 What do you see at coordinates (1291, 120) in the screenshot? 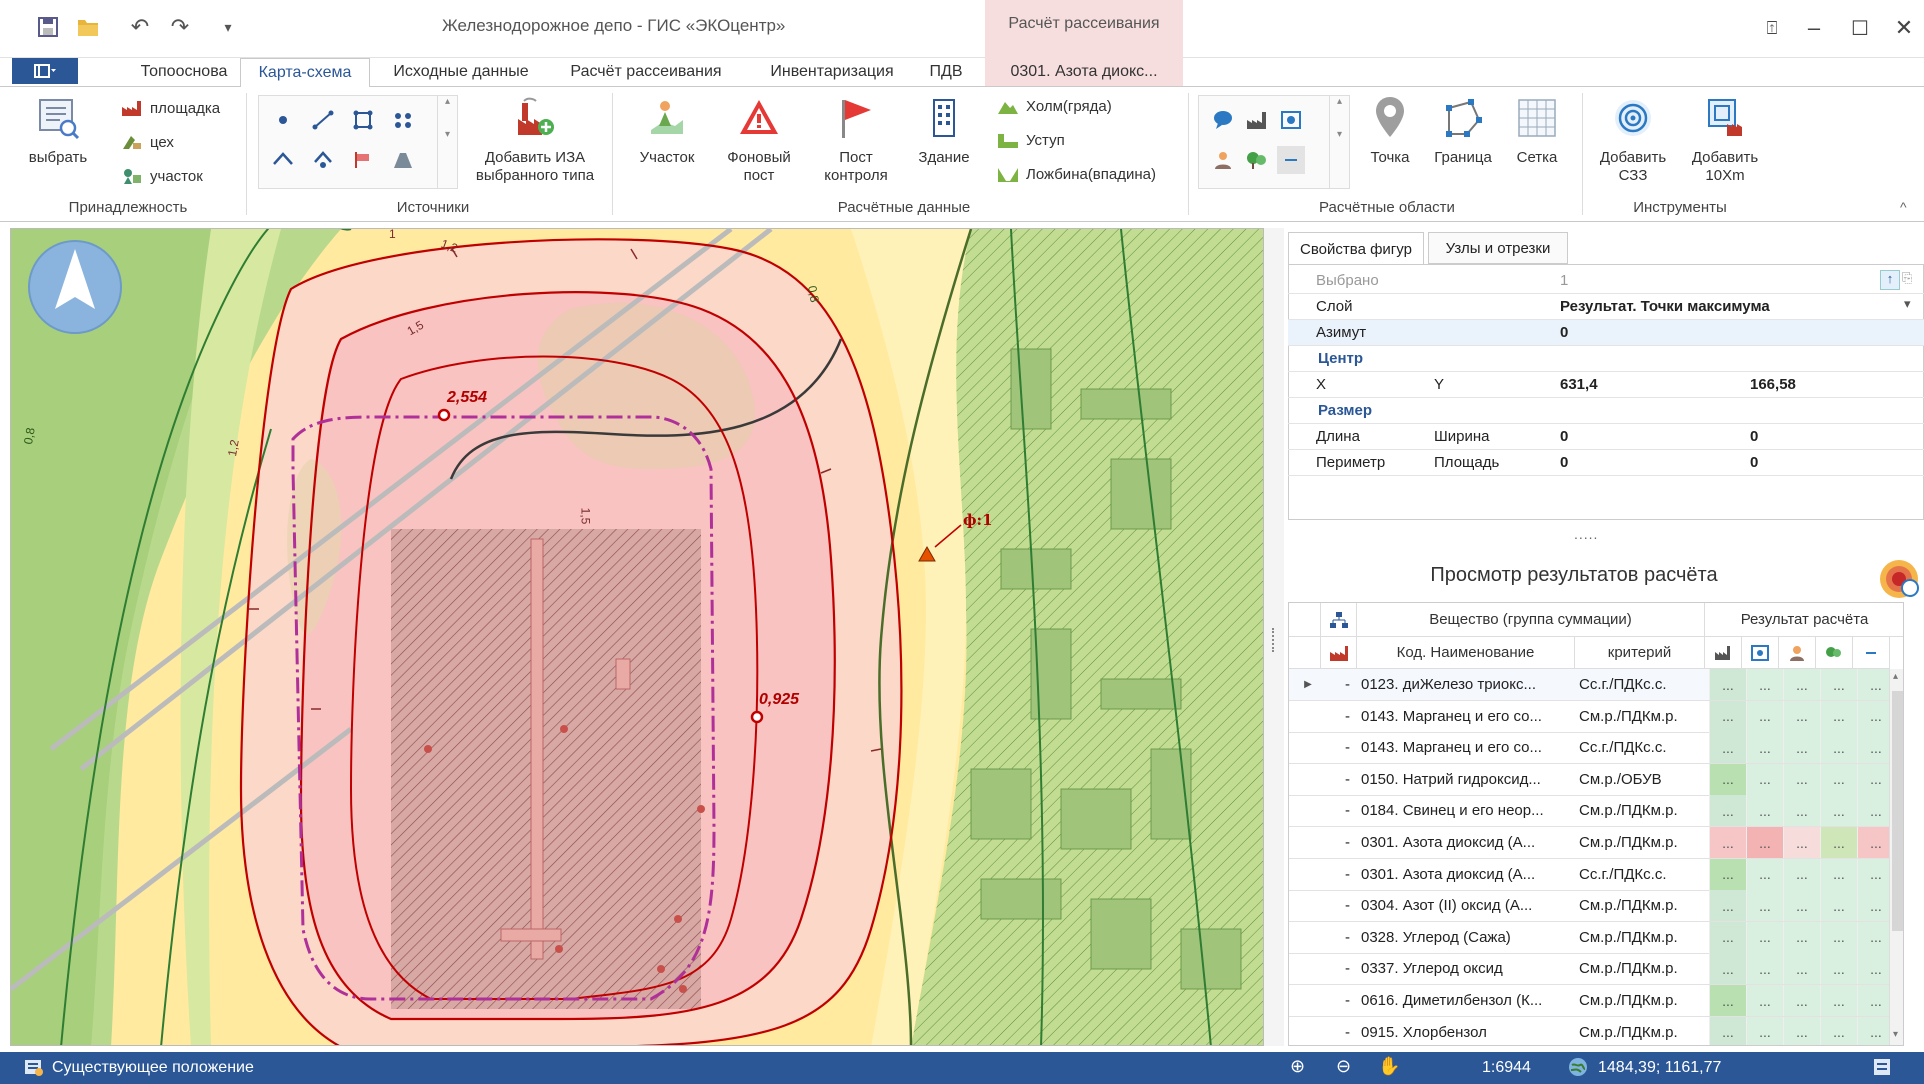
I see `target-frame-icon` at bounding box center [1291, 120].